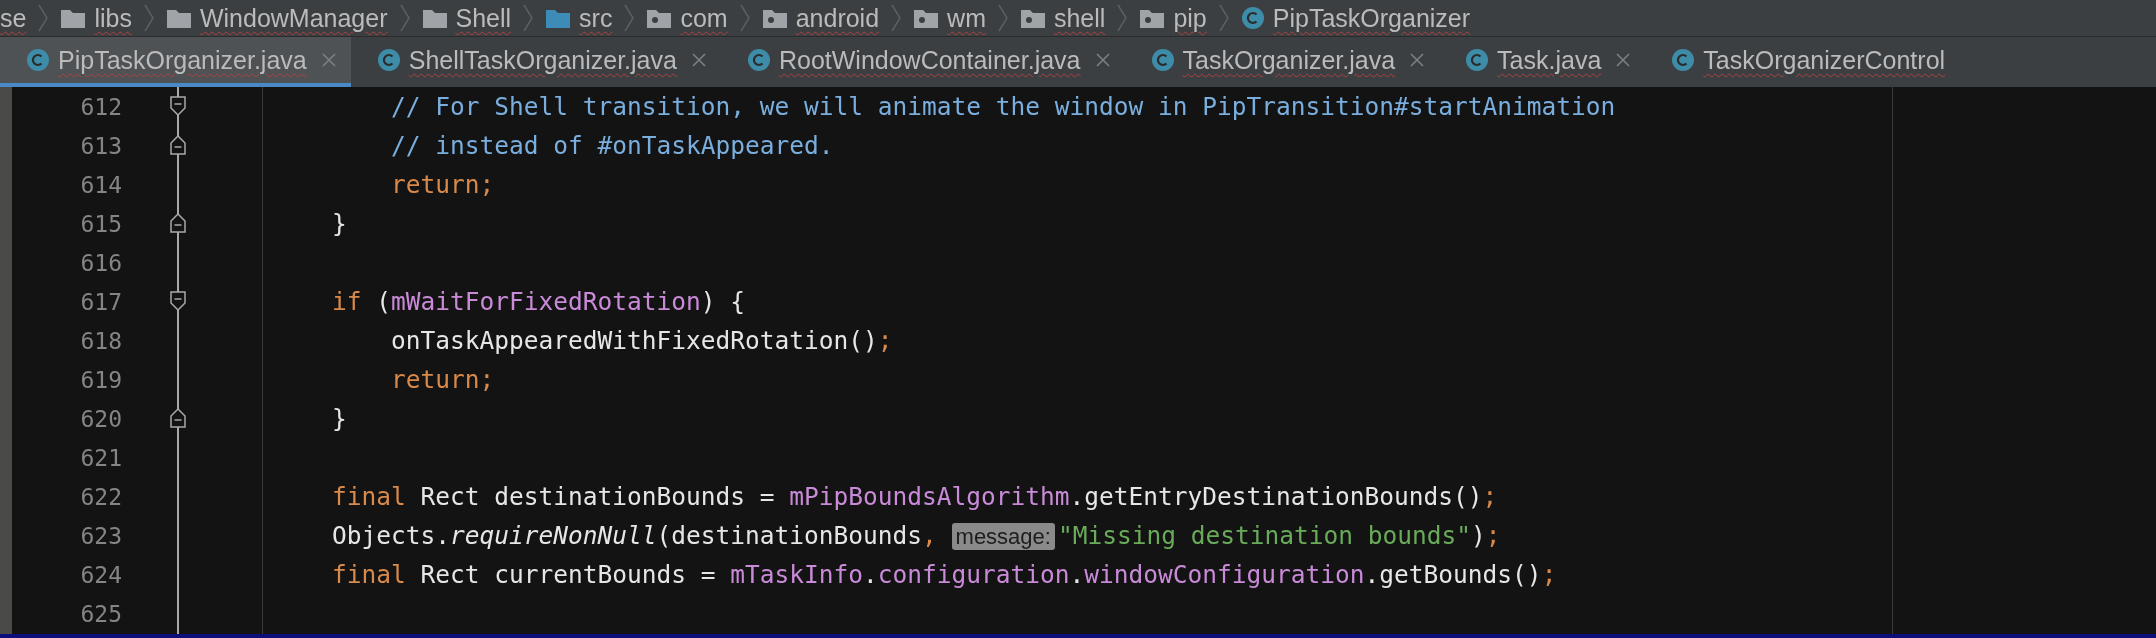 The height and width of the screenshot is (638, 2156). What do you see at coordinates (789, 535) in the screenshot?
I see `code-text: (destinationBounds` at bounding box center [789, 535].